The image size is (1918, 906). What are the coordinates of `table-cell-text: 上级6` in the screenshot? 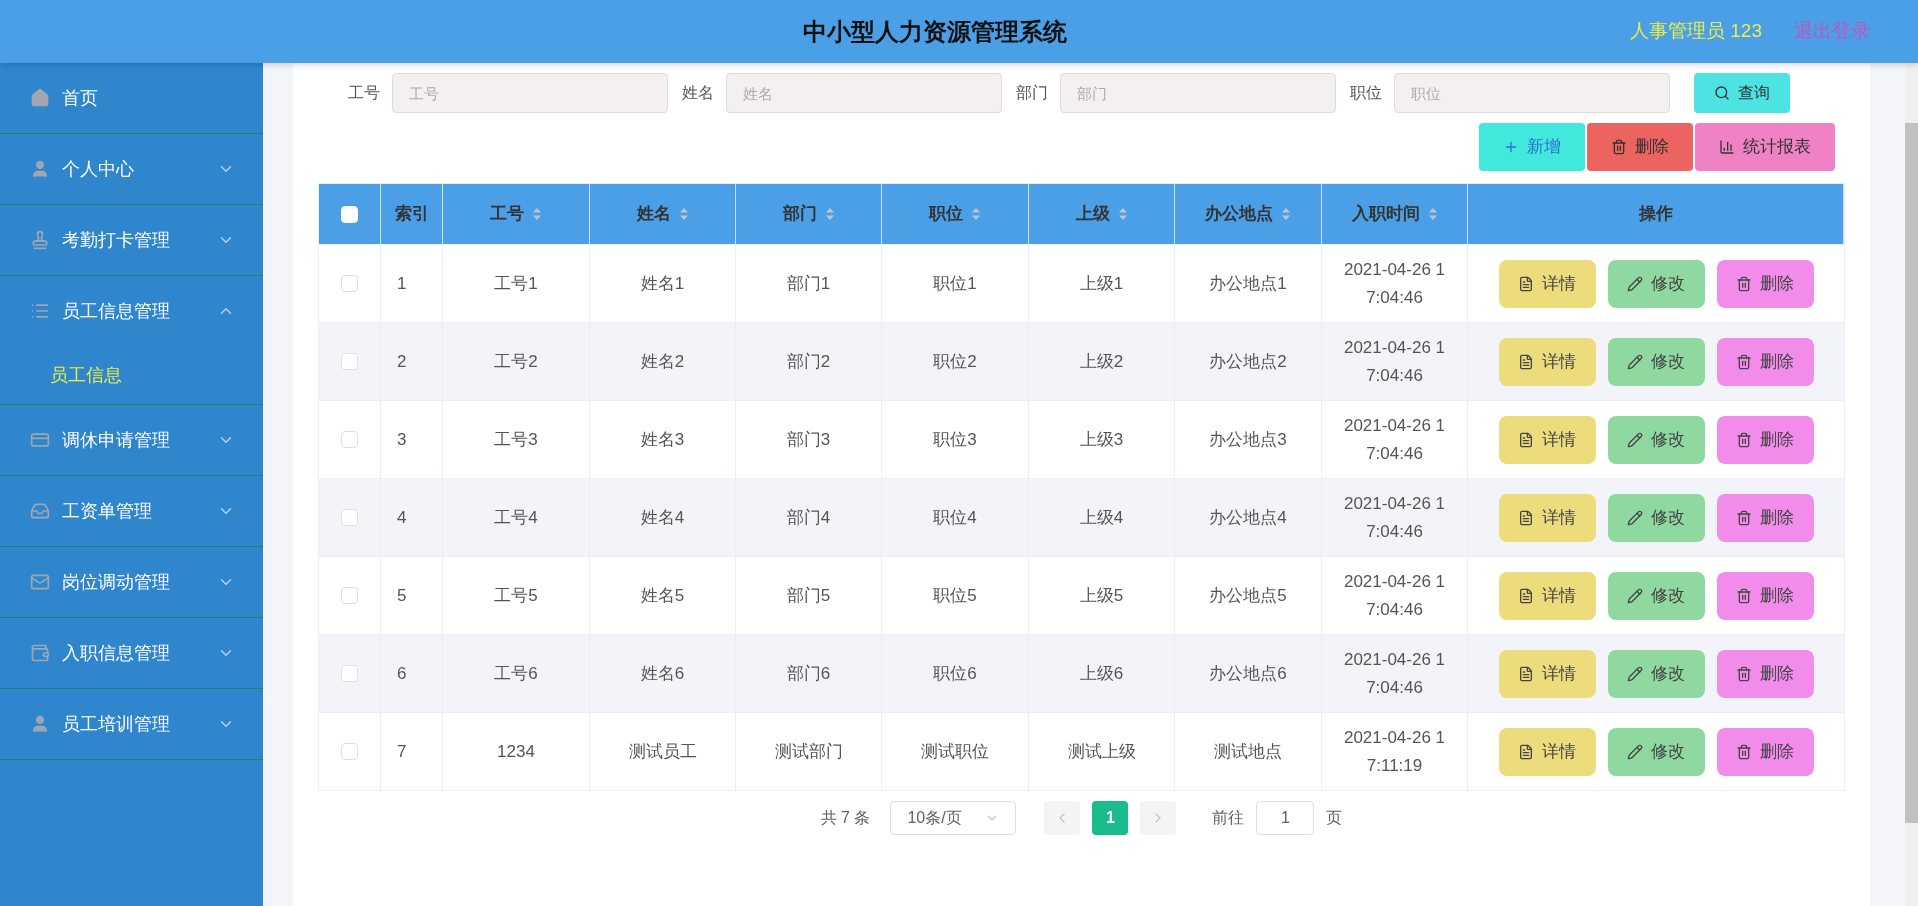 It's located at (1101, 673).